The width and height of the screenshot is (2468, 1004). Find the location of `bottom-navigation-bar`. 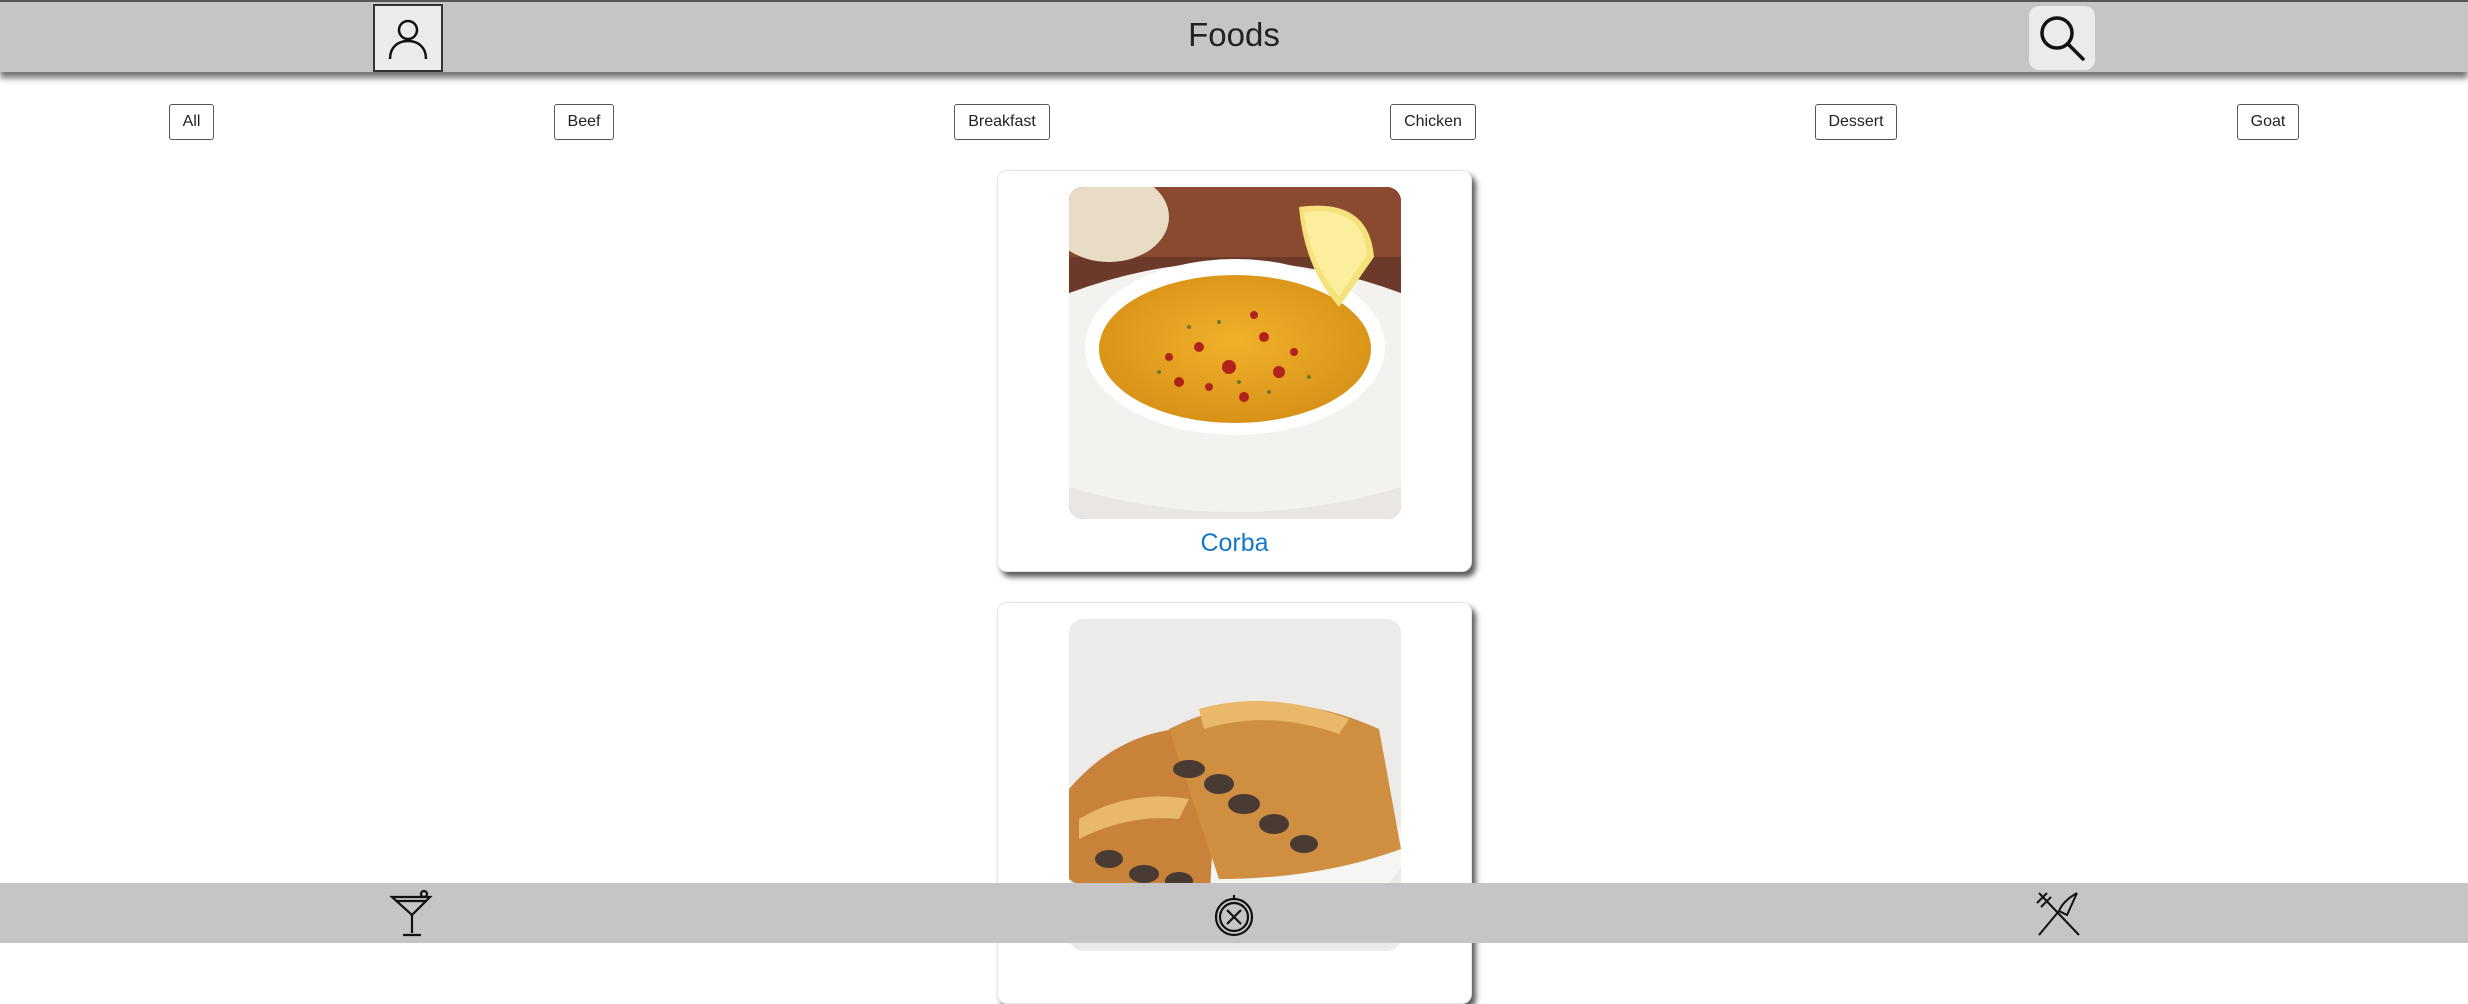

bottom-navigation-bar is located at coordinates (1234, 913).